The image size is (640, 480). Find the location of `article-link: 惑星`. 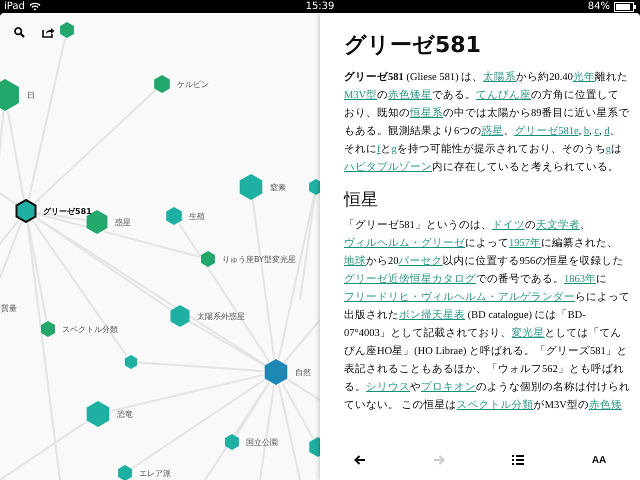

article-link: 惑星 is located at coordinates (492, 131).